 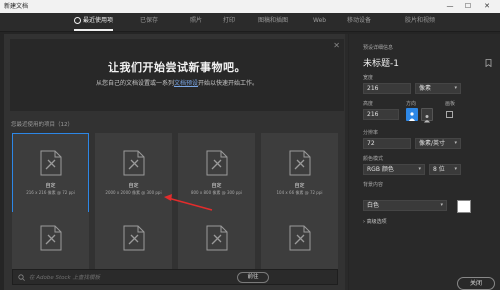 I want to click on banner-close-icon: ✕, so click(x=336, y=45).